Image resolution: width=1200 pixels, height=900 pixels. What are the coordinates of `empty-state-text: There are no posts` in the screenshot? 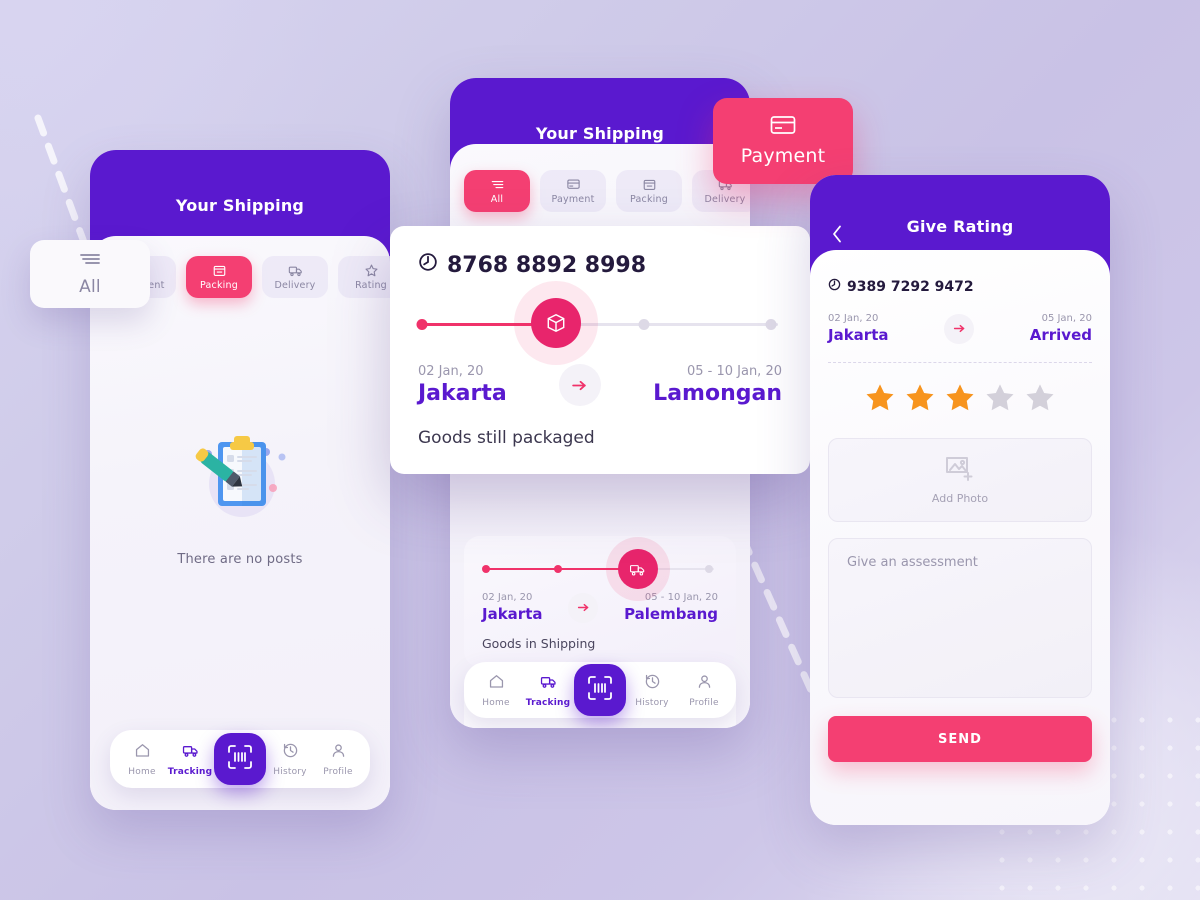 It's located at (240, 559).